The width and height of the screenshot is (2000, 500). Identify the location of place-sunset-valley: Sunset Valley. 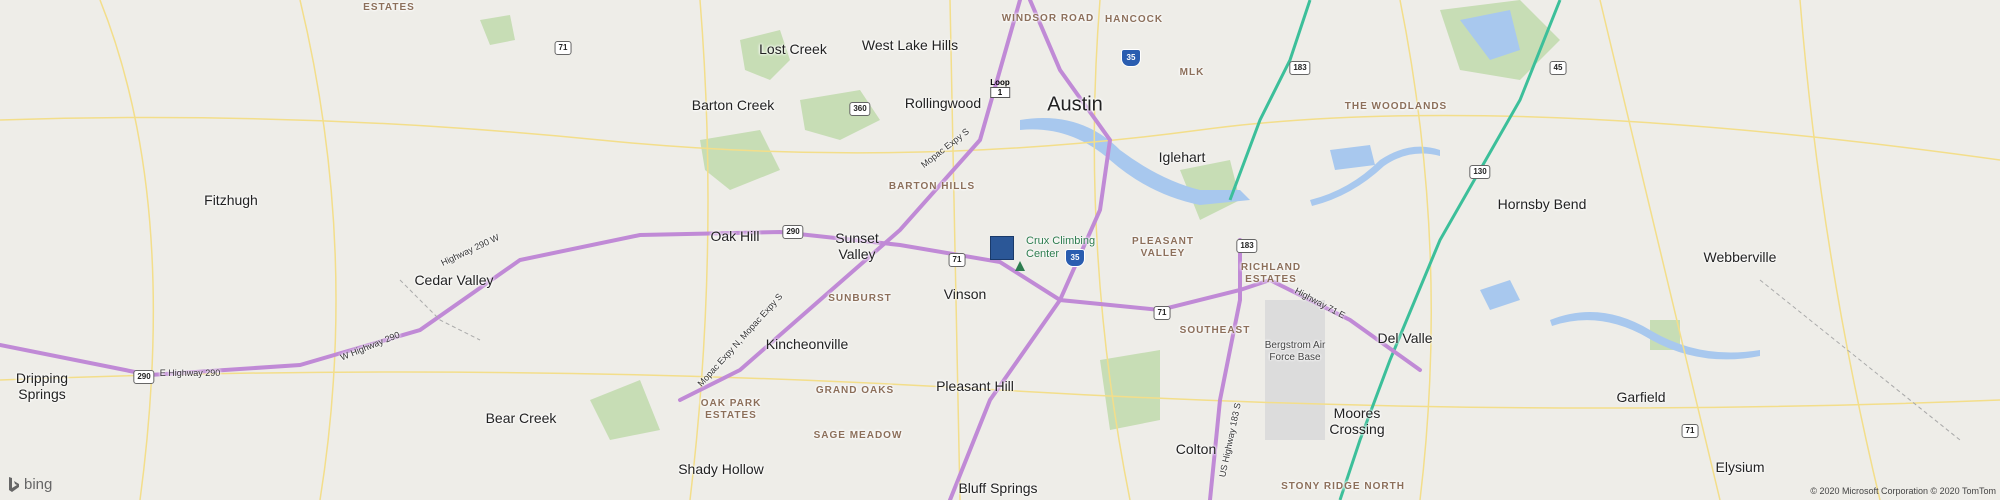
(857, 246).